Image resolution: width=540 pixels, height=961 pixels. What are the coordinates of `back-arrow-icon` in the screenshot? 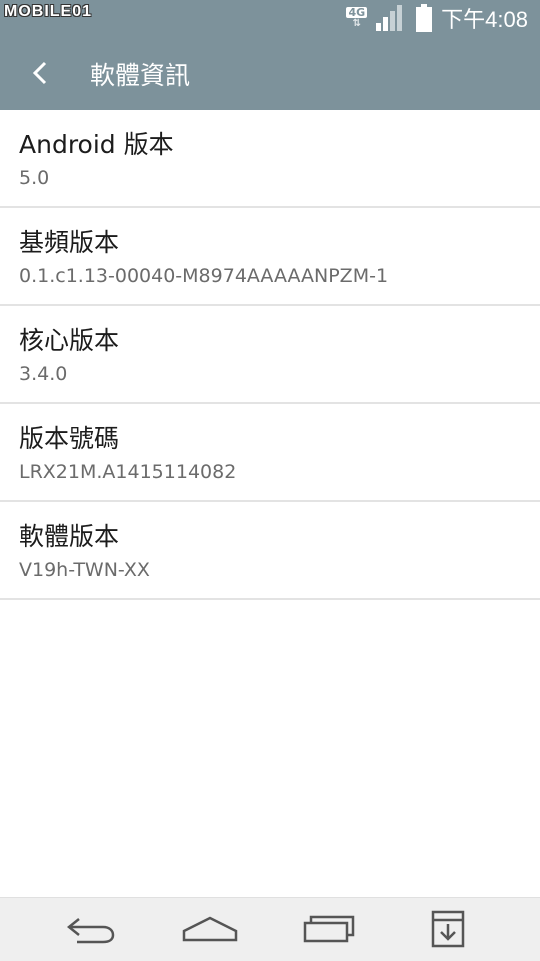 It's located at (90, 931).